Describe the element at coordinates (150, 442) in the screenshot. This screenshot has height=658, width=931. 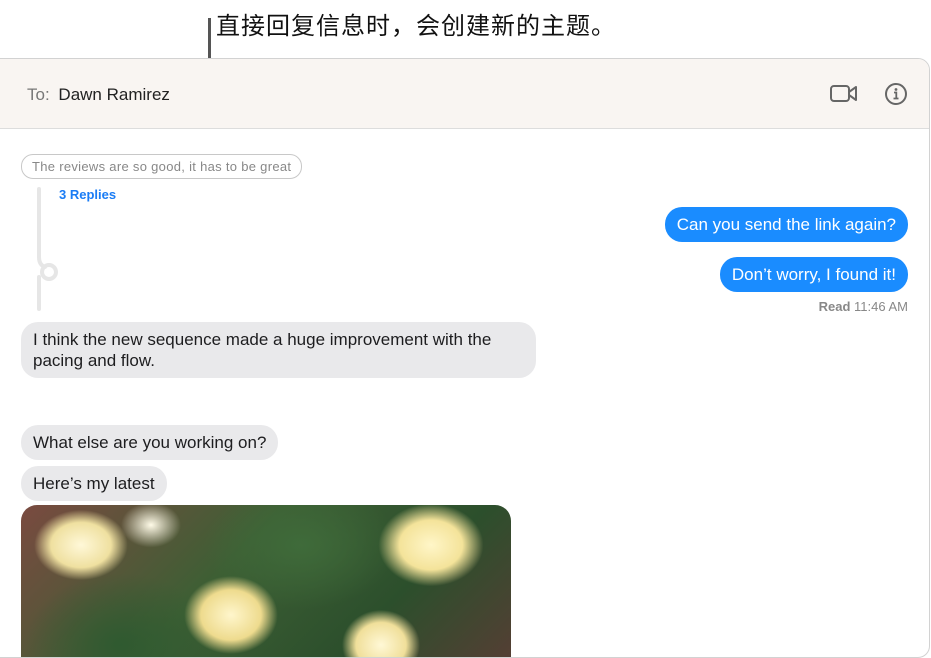
I see `message-bubble-incoming: What else are you working on?` at that location.